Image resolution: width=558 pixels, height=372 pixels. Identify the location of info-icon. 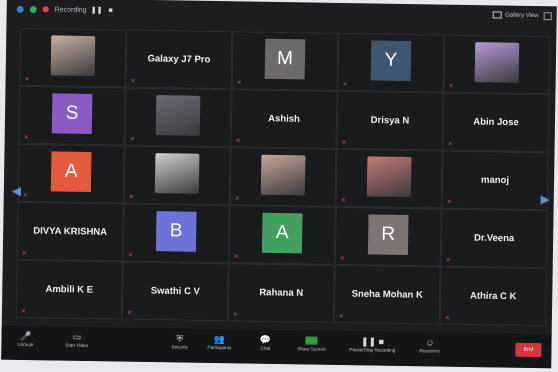
(33, 9).